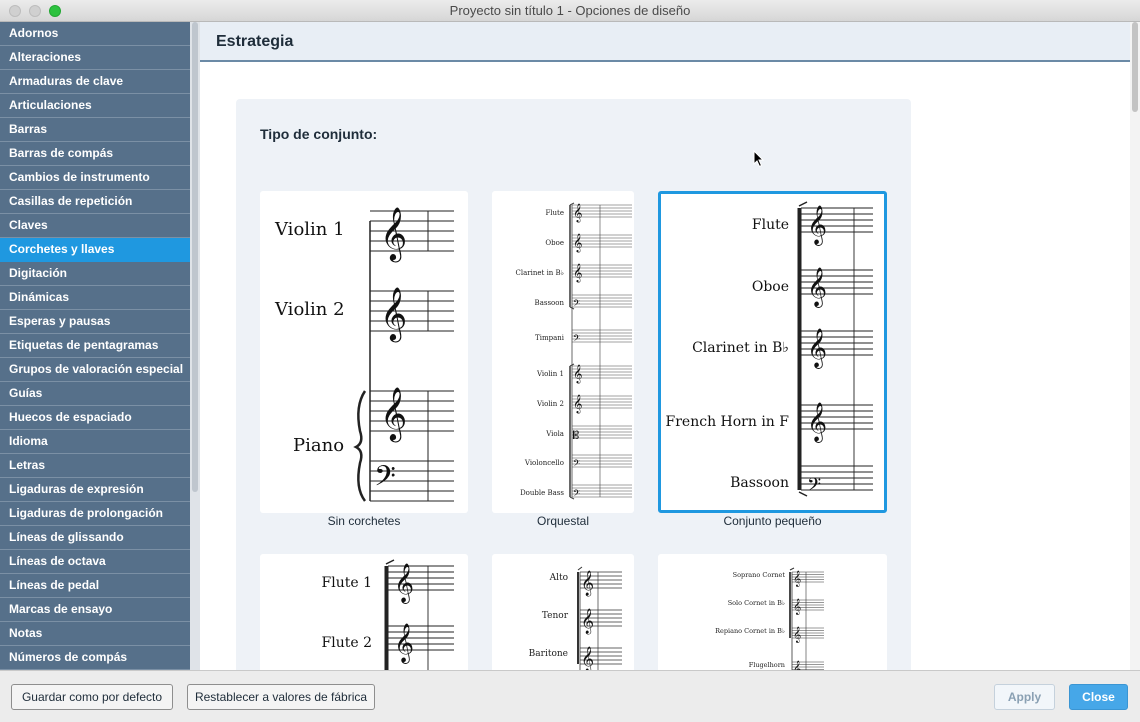 This screenshot has height=722, width=1140. I want to click on staff-label: French Horn in F, so click(728, 422).